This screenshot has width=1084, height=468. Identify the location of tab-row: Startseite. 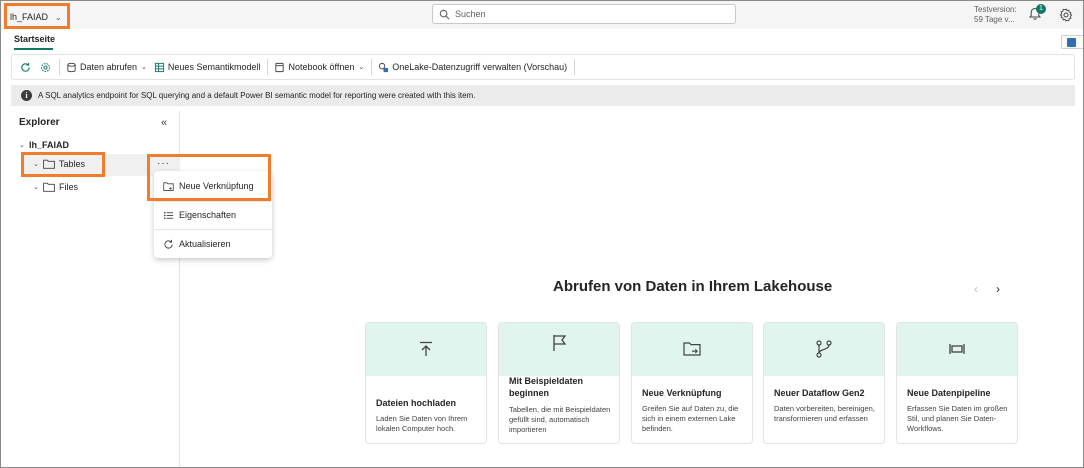
(542, 40).